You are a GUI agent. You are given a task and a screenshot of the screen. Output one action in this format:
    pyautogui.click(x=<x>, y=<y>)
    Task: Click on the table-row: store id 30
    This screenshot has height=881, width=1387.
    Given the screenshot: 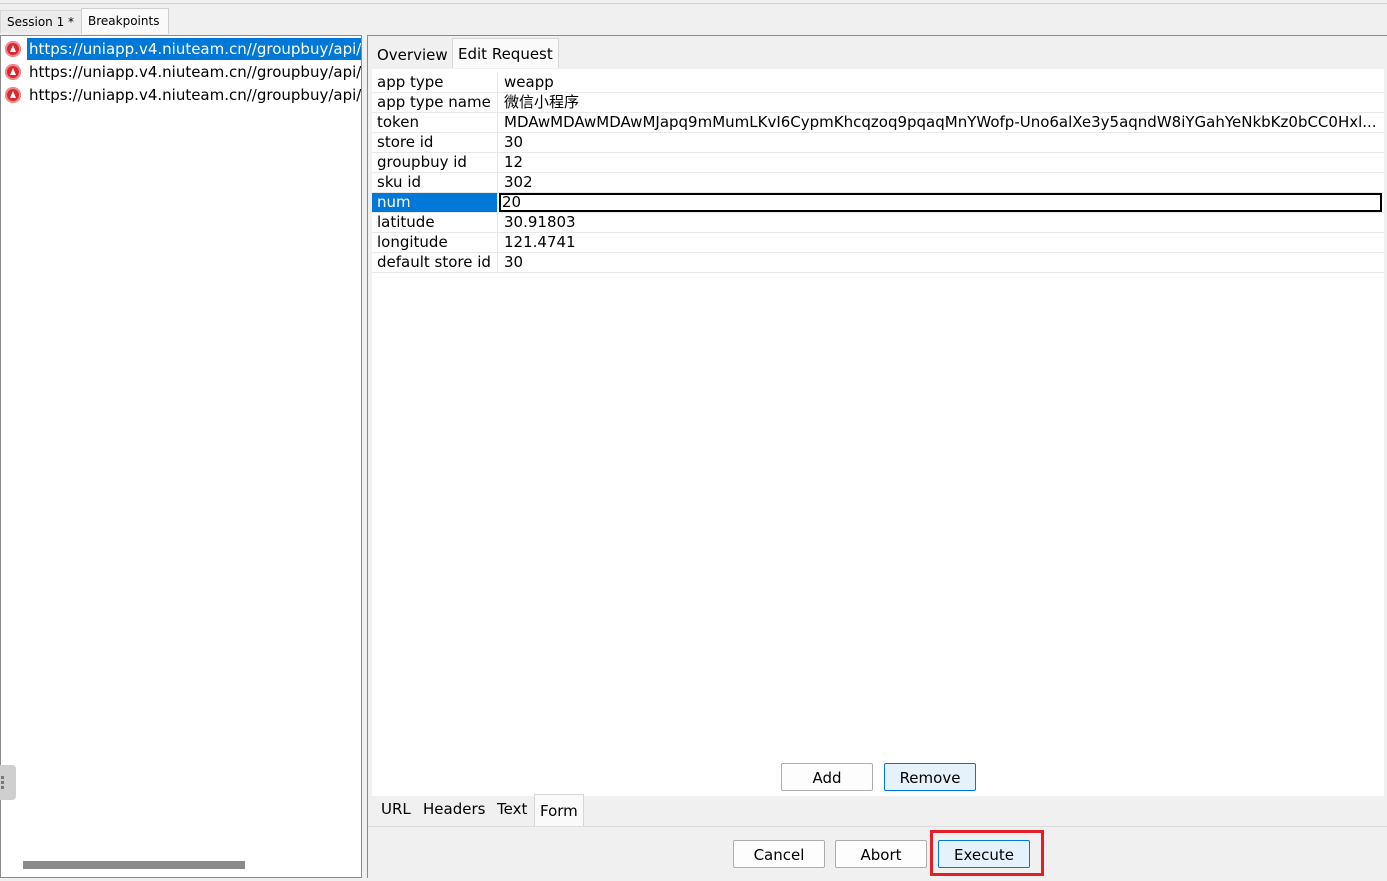 What is the action you would take?
    pyautogui.click(x=878, y=143)
    